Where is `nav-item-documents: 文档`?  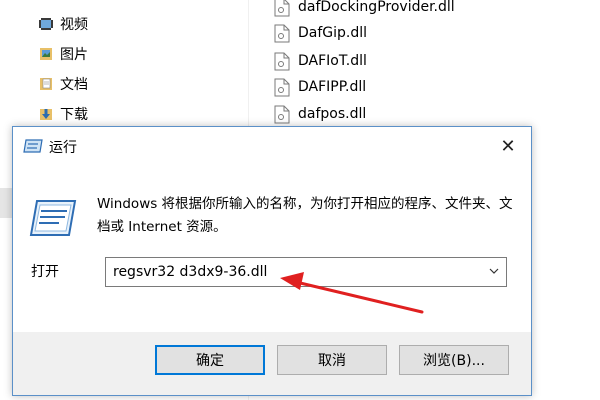
nav-item-documents: 文档 is located at coordinates (63, 84).